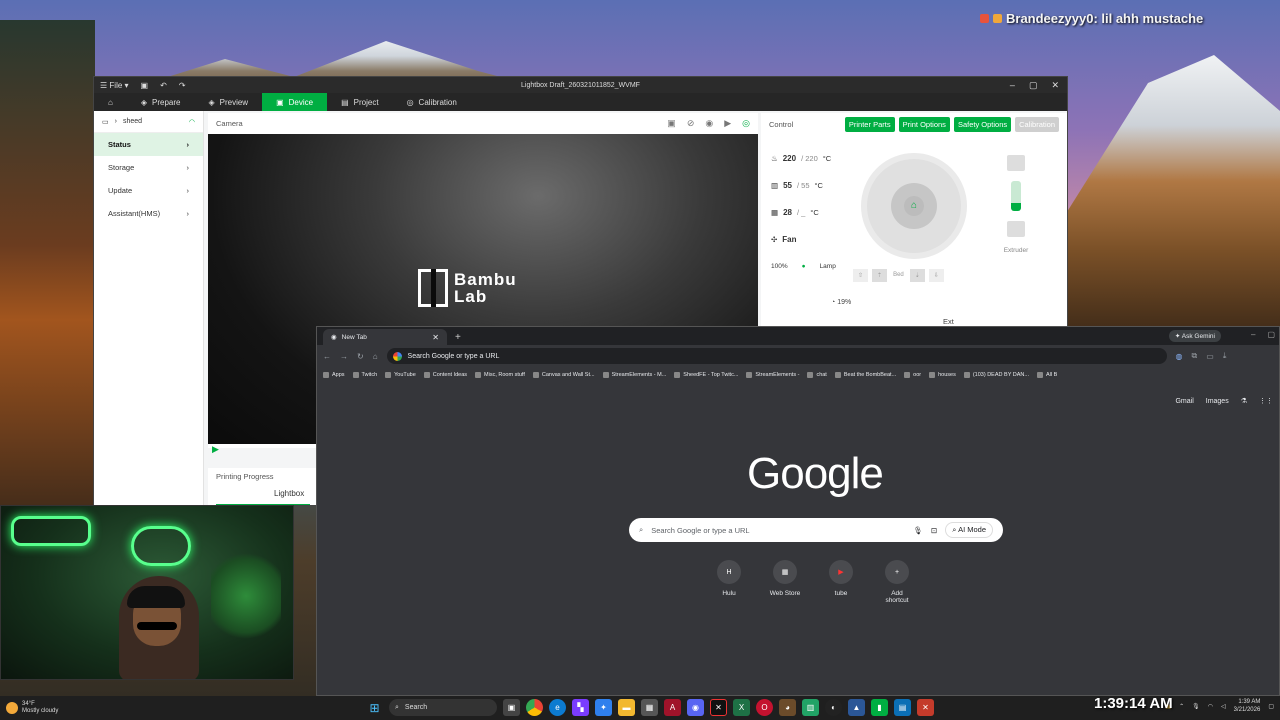 Image resolution: width=1280 pixels, height=720 pixels. What do you see at coordinates (1223, 706) in the screenshot?
I see `volume-icon: ◁` at bounding box center [1223, 706].